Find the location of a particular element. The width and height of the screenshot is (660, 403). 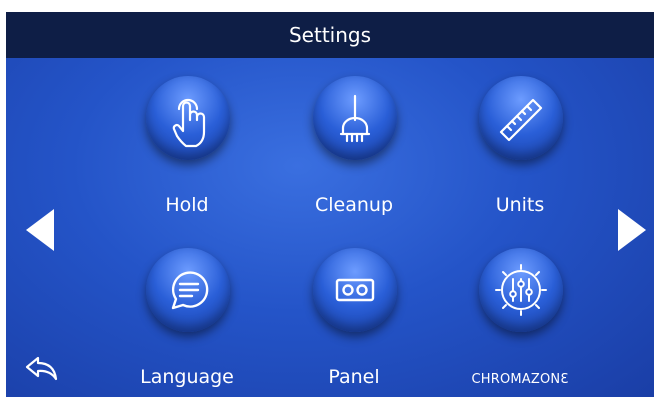

ruler-icon is located at coordinates (521, 120).